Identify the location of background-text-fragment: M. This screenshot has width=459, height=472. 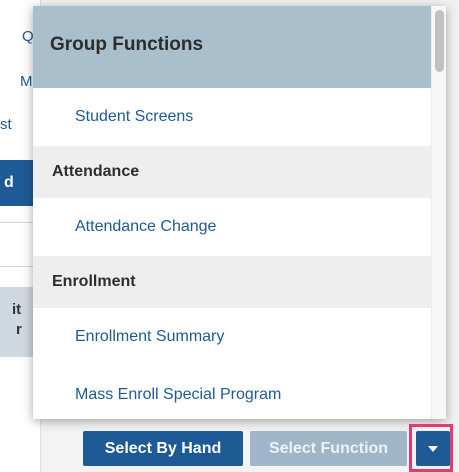
(26, 81).